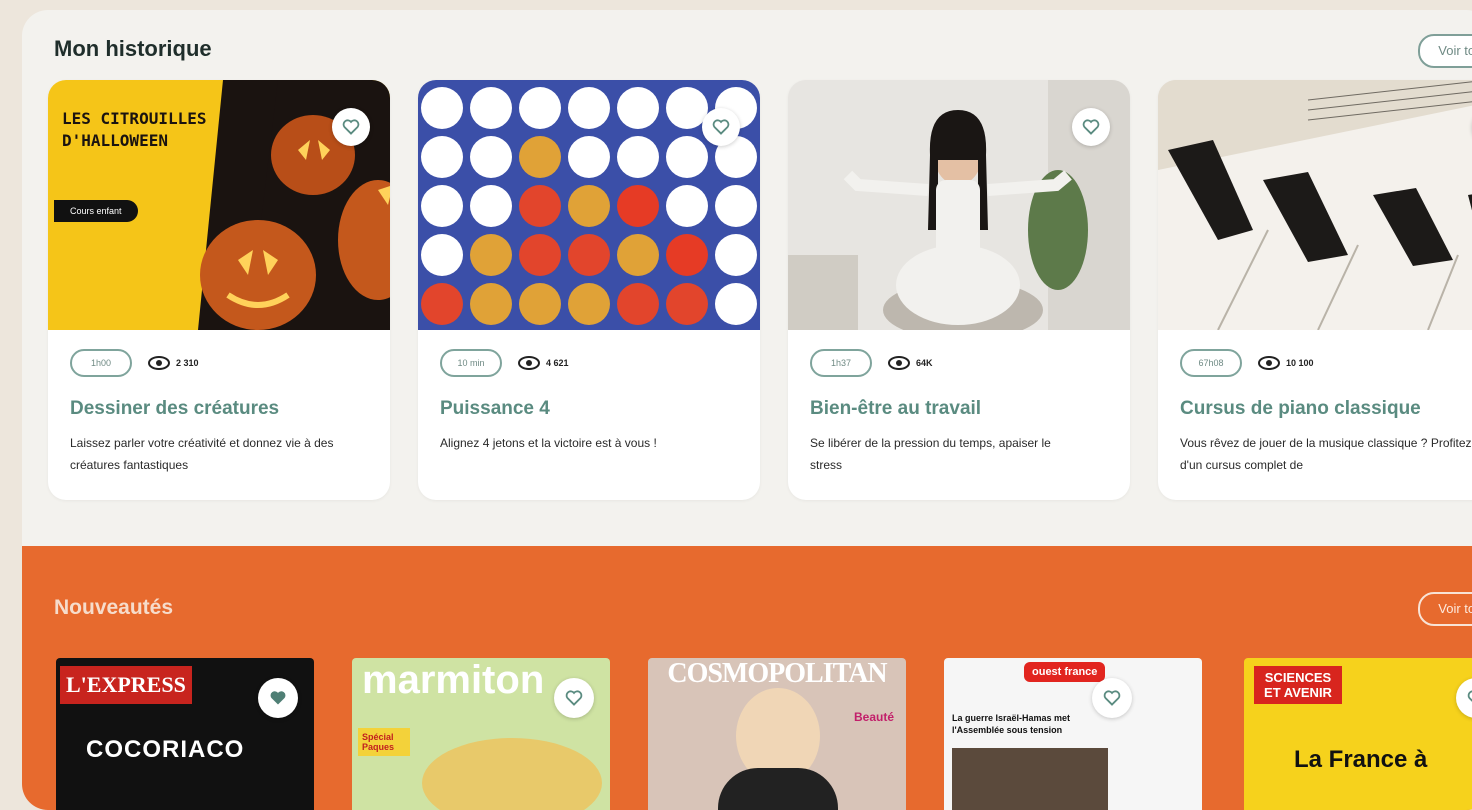 The height and width of the screenshot is (810, 1472). What do you see at coordinates (504, 363) in the screenshot?
I see `card-meta: 10 min 4 621` at bounding box center [504, 363].